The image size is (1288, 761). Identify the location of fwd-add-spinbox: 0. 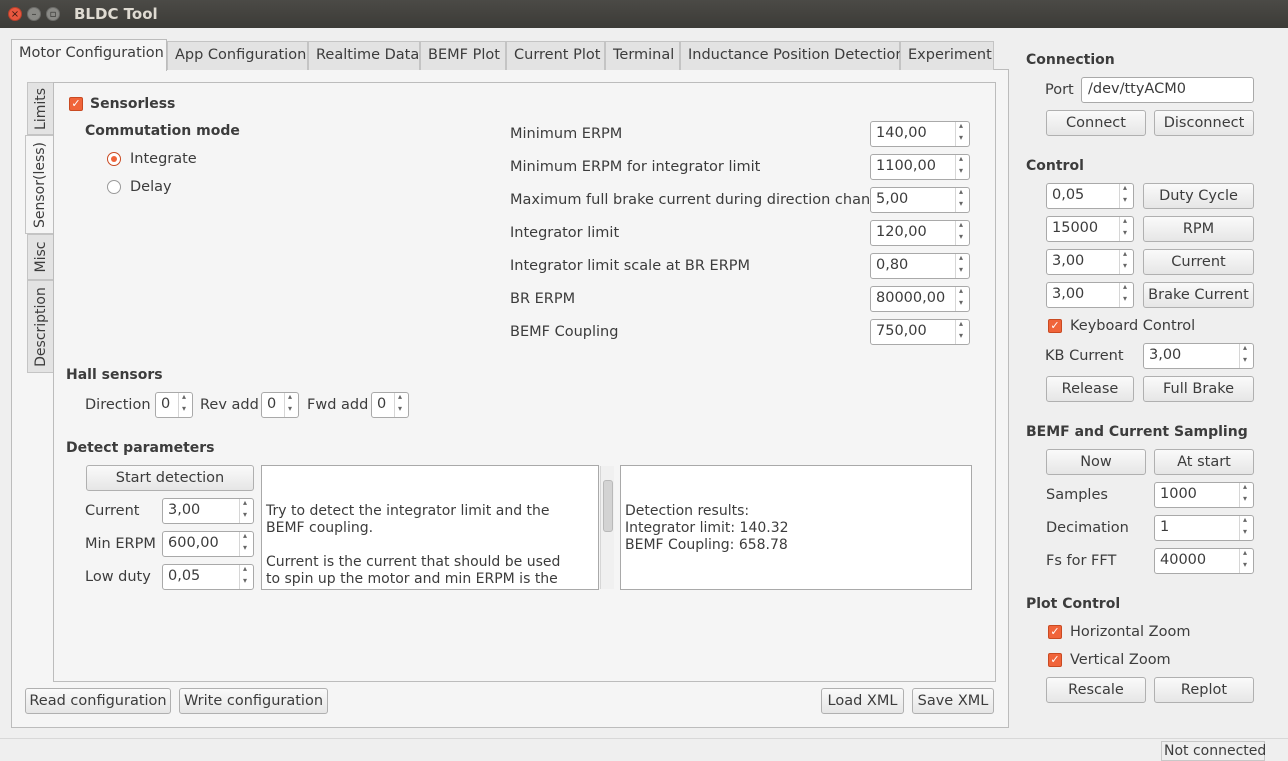
(390, 405).